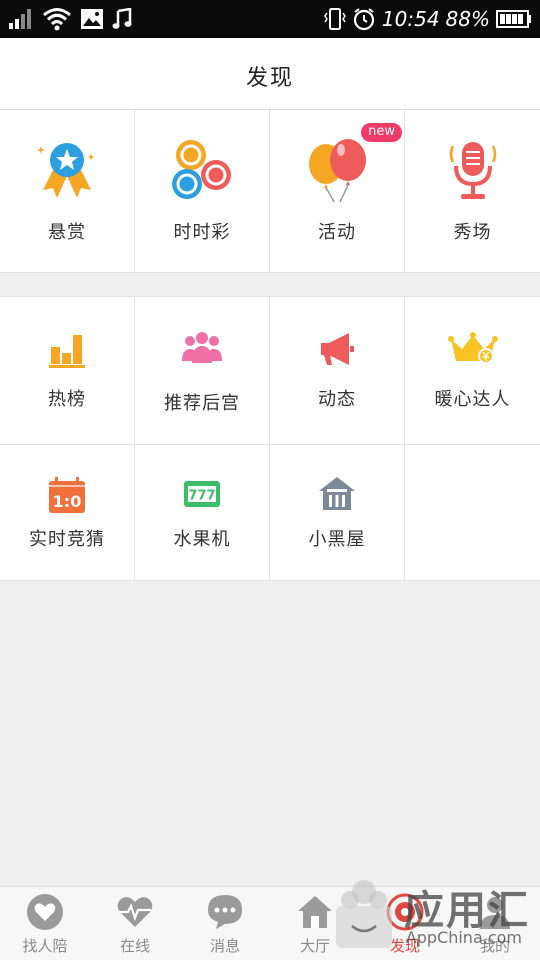  I want to click on grid-item-fruit-machine: 777 水果机, so click(202, 513).